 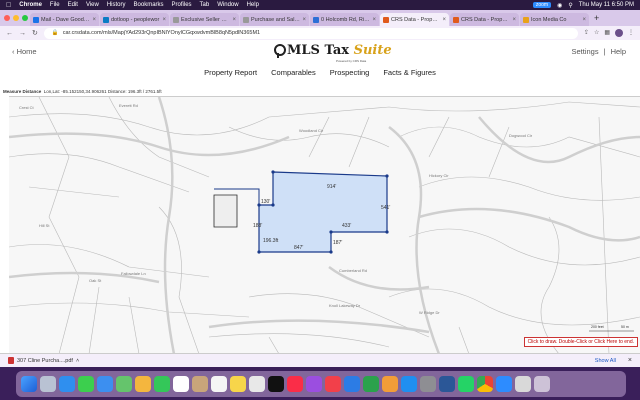 I want to click on download-item: 307 Cline Purcha....pdf ˄, so click(x=43, y=360).